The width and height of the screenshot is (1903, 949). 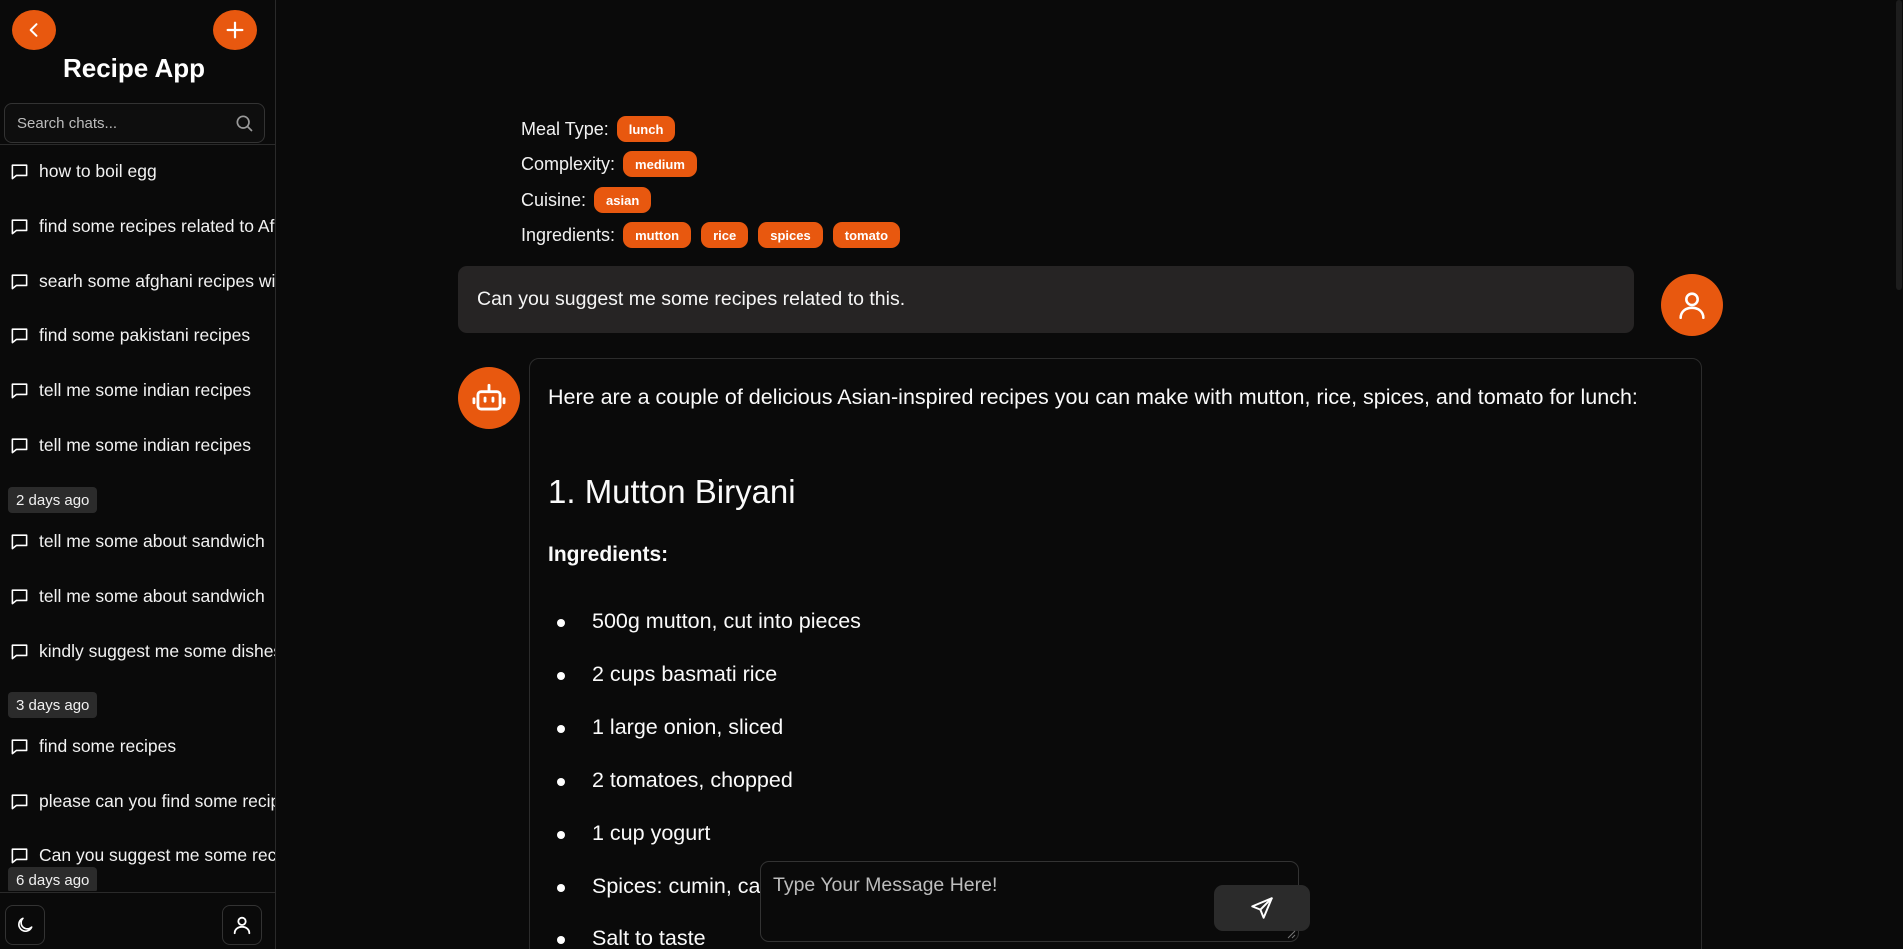 What do you see at coordinates (646, 129) in the screenshot?
I see `meal-type-chip: lunch` at bounding box center [646, 129].